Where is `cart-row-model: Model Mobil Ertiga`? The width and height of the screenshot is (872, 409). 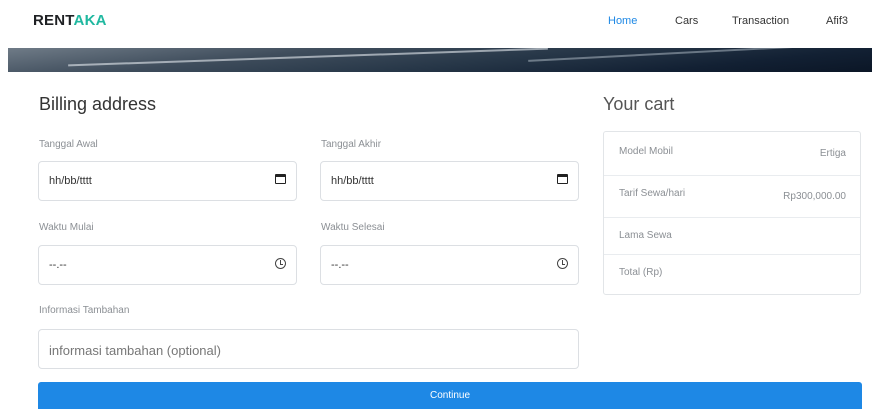
cart-row-model: Model Mobil Ertiga is located at coordinates (732, 154).